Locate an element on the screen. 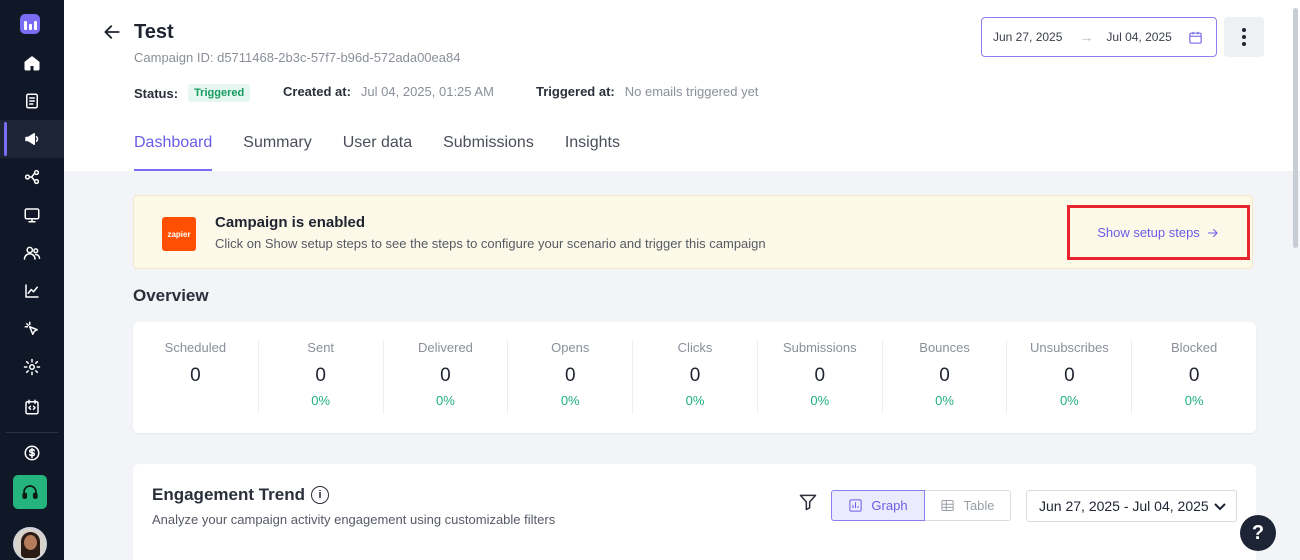 This screenshot has height=560, width=1300. zapier-logo: zapier is located at coordinates (179, 234).